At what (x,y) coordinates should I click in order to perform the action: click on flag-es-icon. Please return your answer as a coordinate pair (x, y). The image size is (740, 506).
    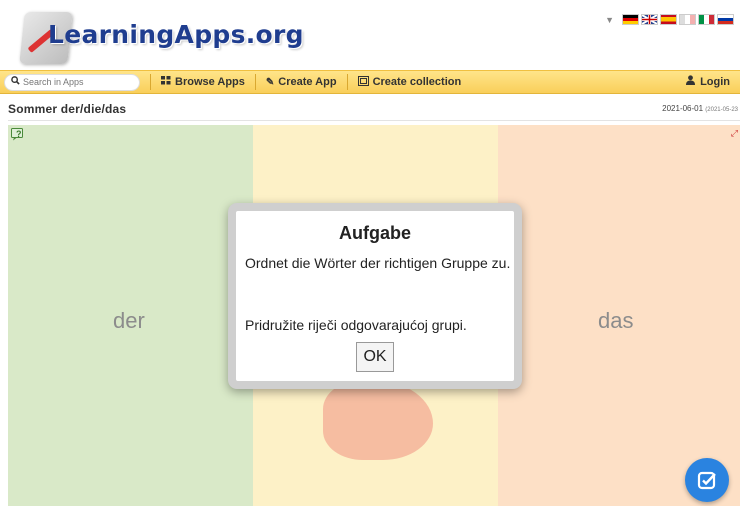
    Looking at the image, I should click on (668, 19).